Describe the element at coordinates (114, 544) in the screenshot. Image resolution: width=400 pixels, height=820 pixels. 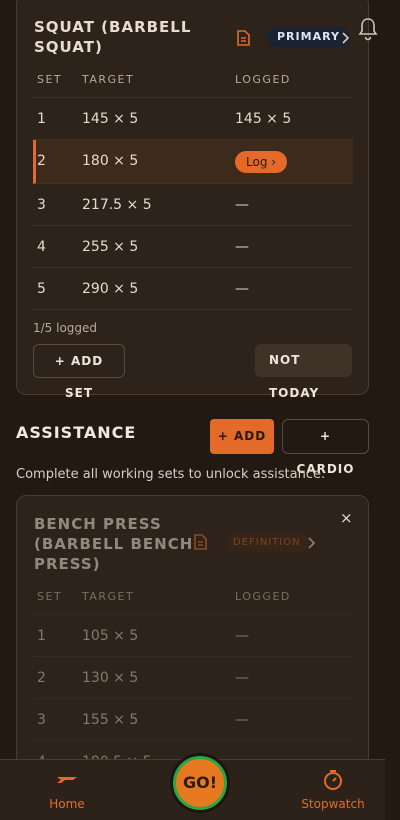
I see `exercise-title: Bench Press (Barbell Bench Press)` at that location.